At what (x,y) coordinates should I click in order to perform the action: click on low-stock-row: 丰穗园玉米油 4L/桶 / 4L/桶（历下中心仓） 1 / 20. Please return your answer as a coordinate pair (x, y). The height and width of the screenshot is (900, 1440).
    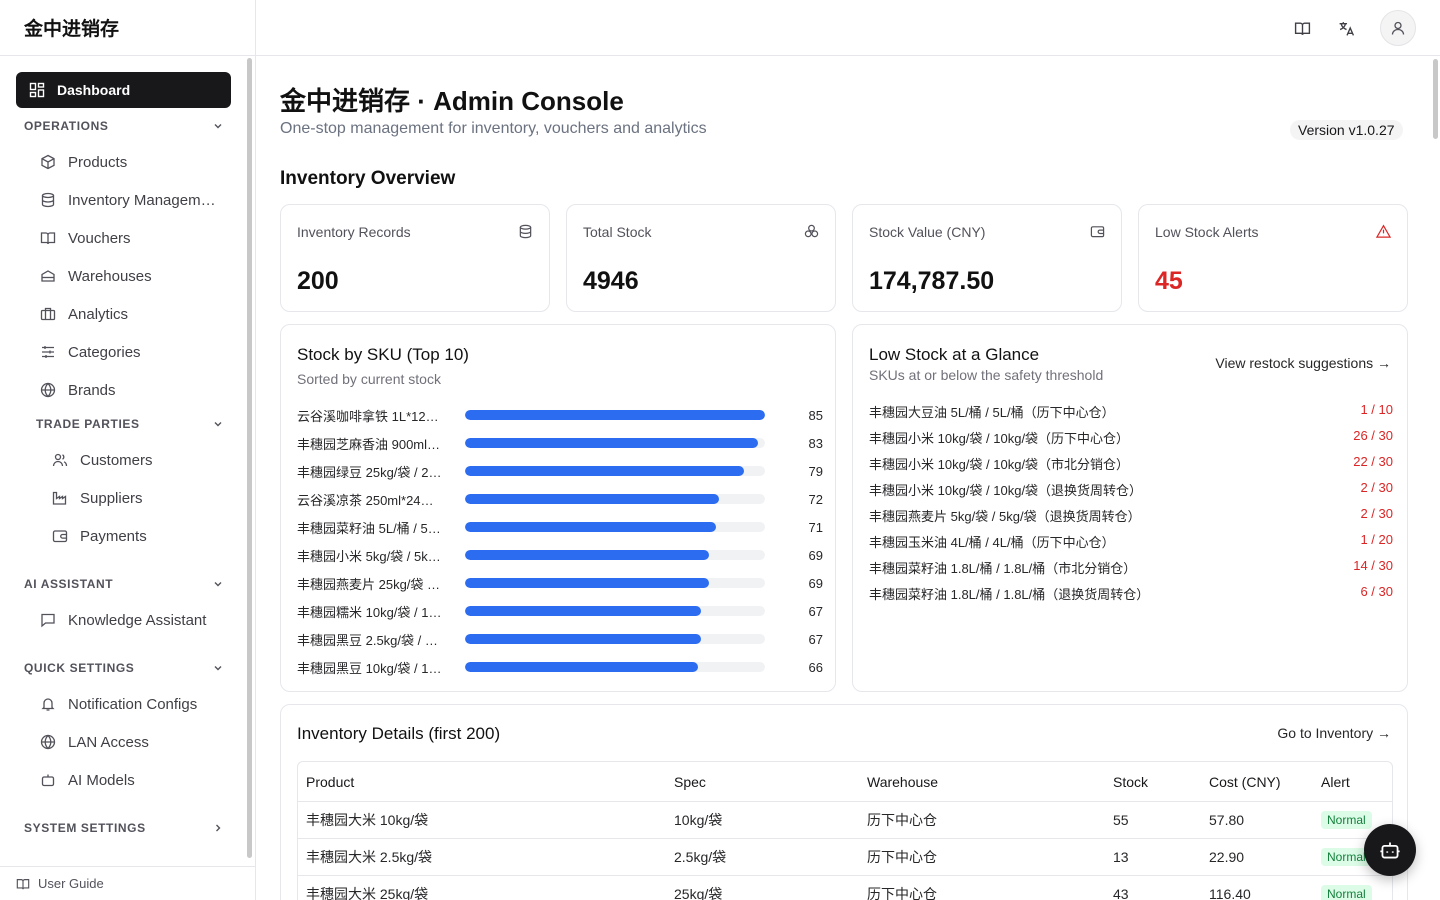
    Looking at the image, I should click on (1131, 541).